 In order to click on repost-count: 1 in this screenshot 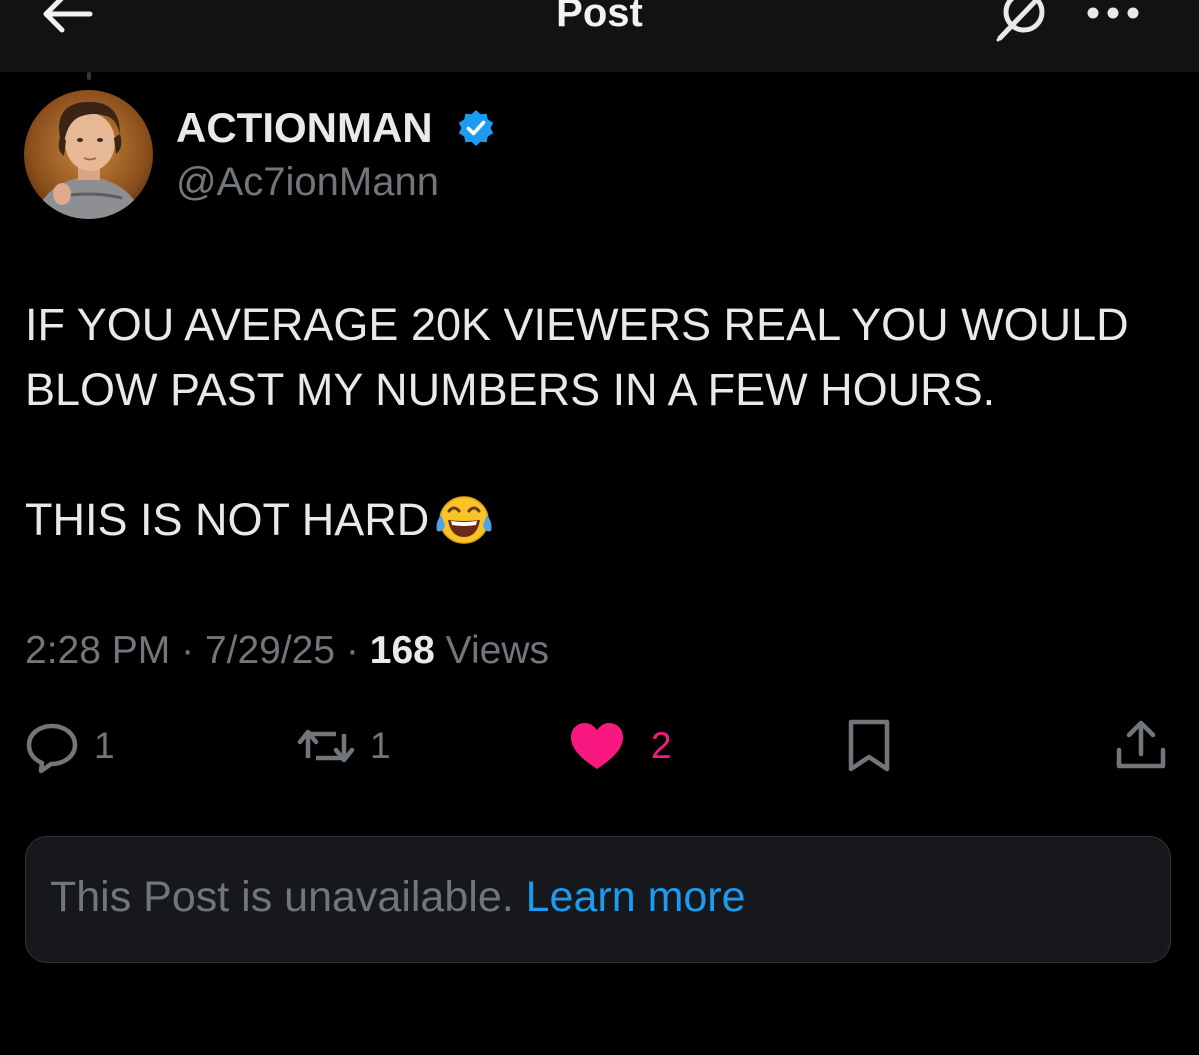, I will do `click(380, 745)`.